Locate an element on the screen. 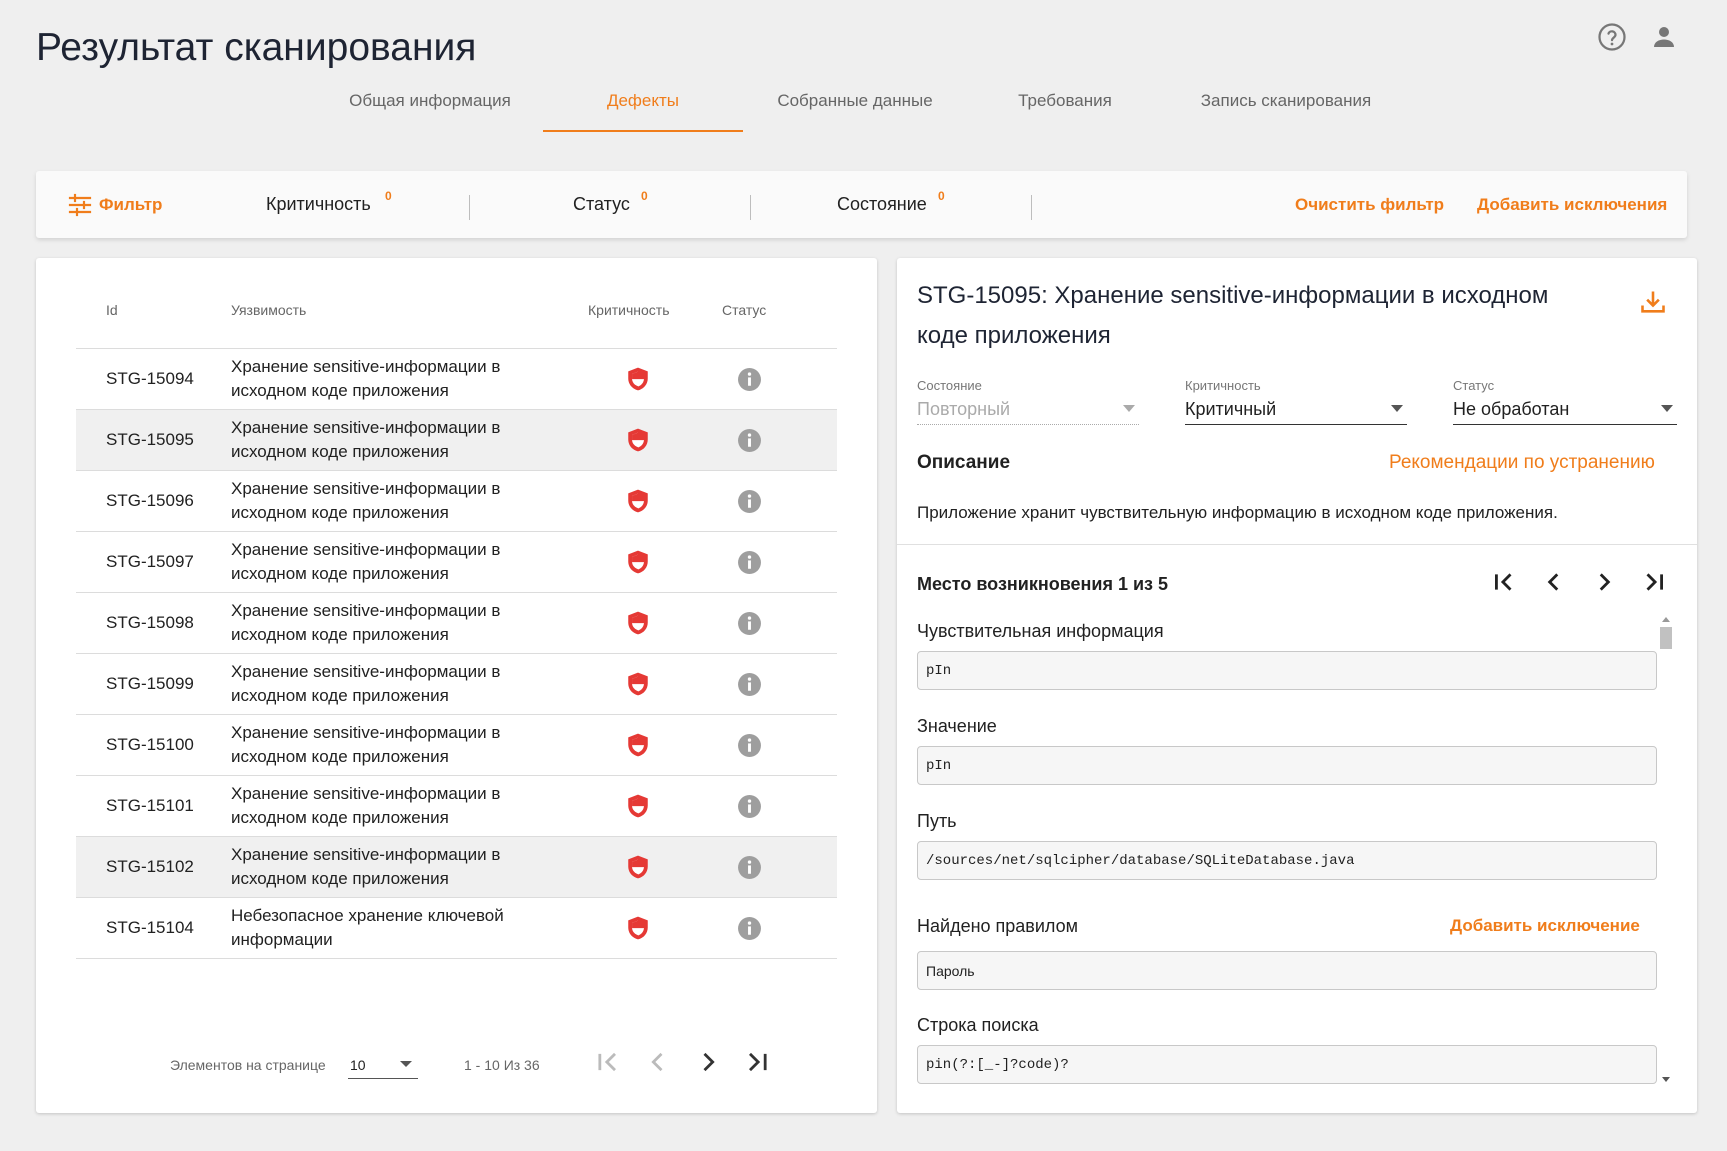 This screenshot has width=1727, height=1151. next-page-icon is located at coordinates (708, 1062).